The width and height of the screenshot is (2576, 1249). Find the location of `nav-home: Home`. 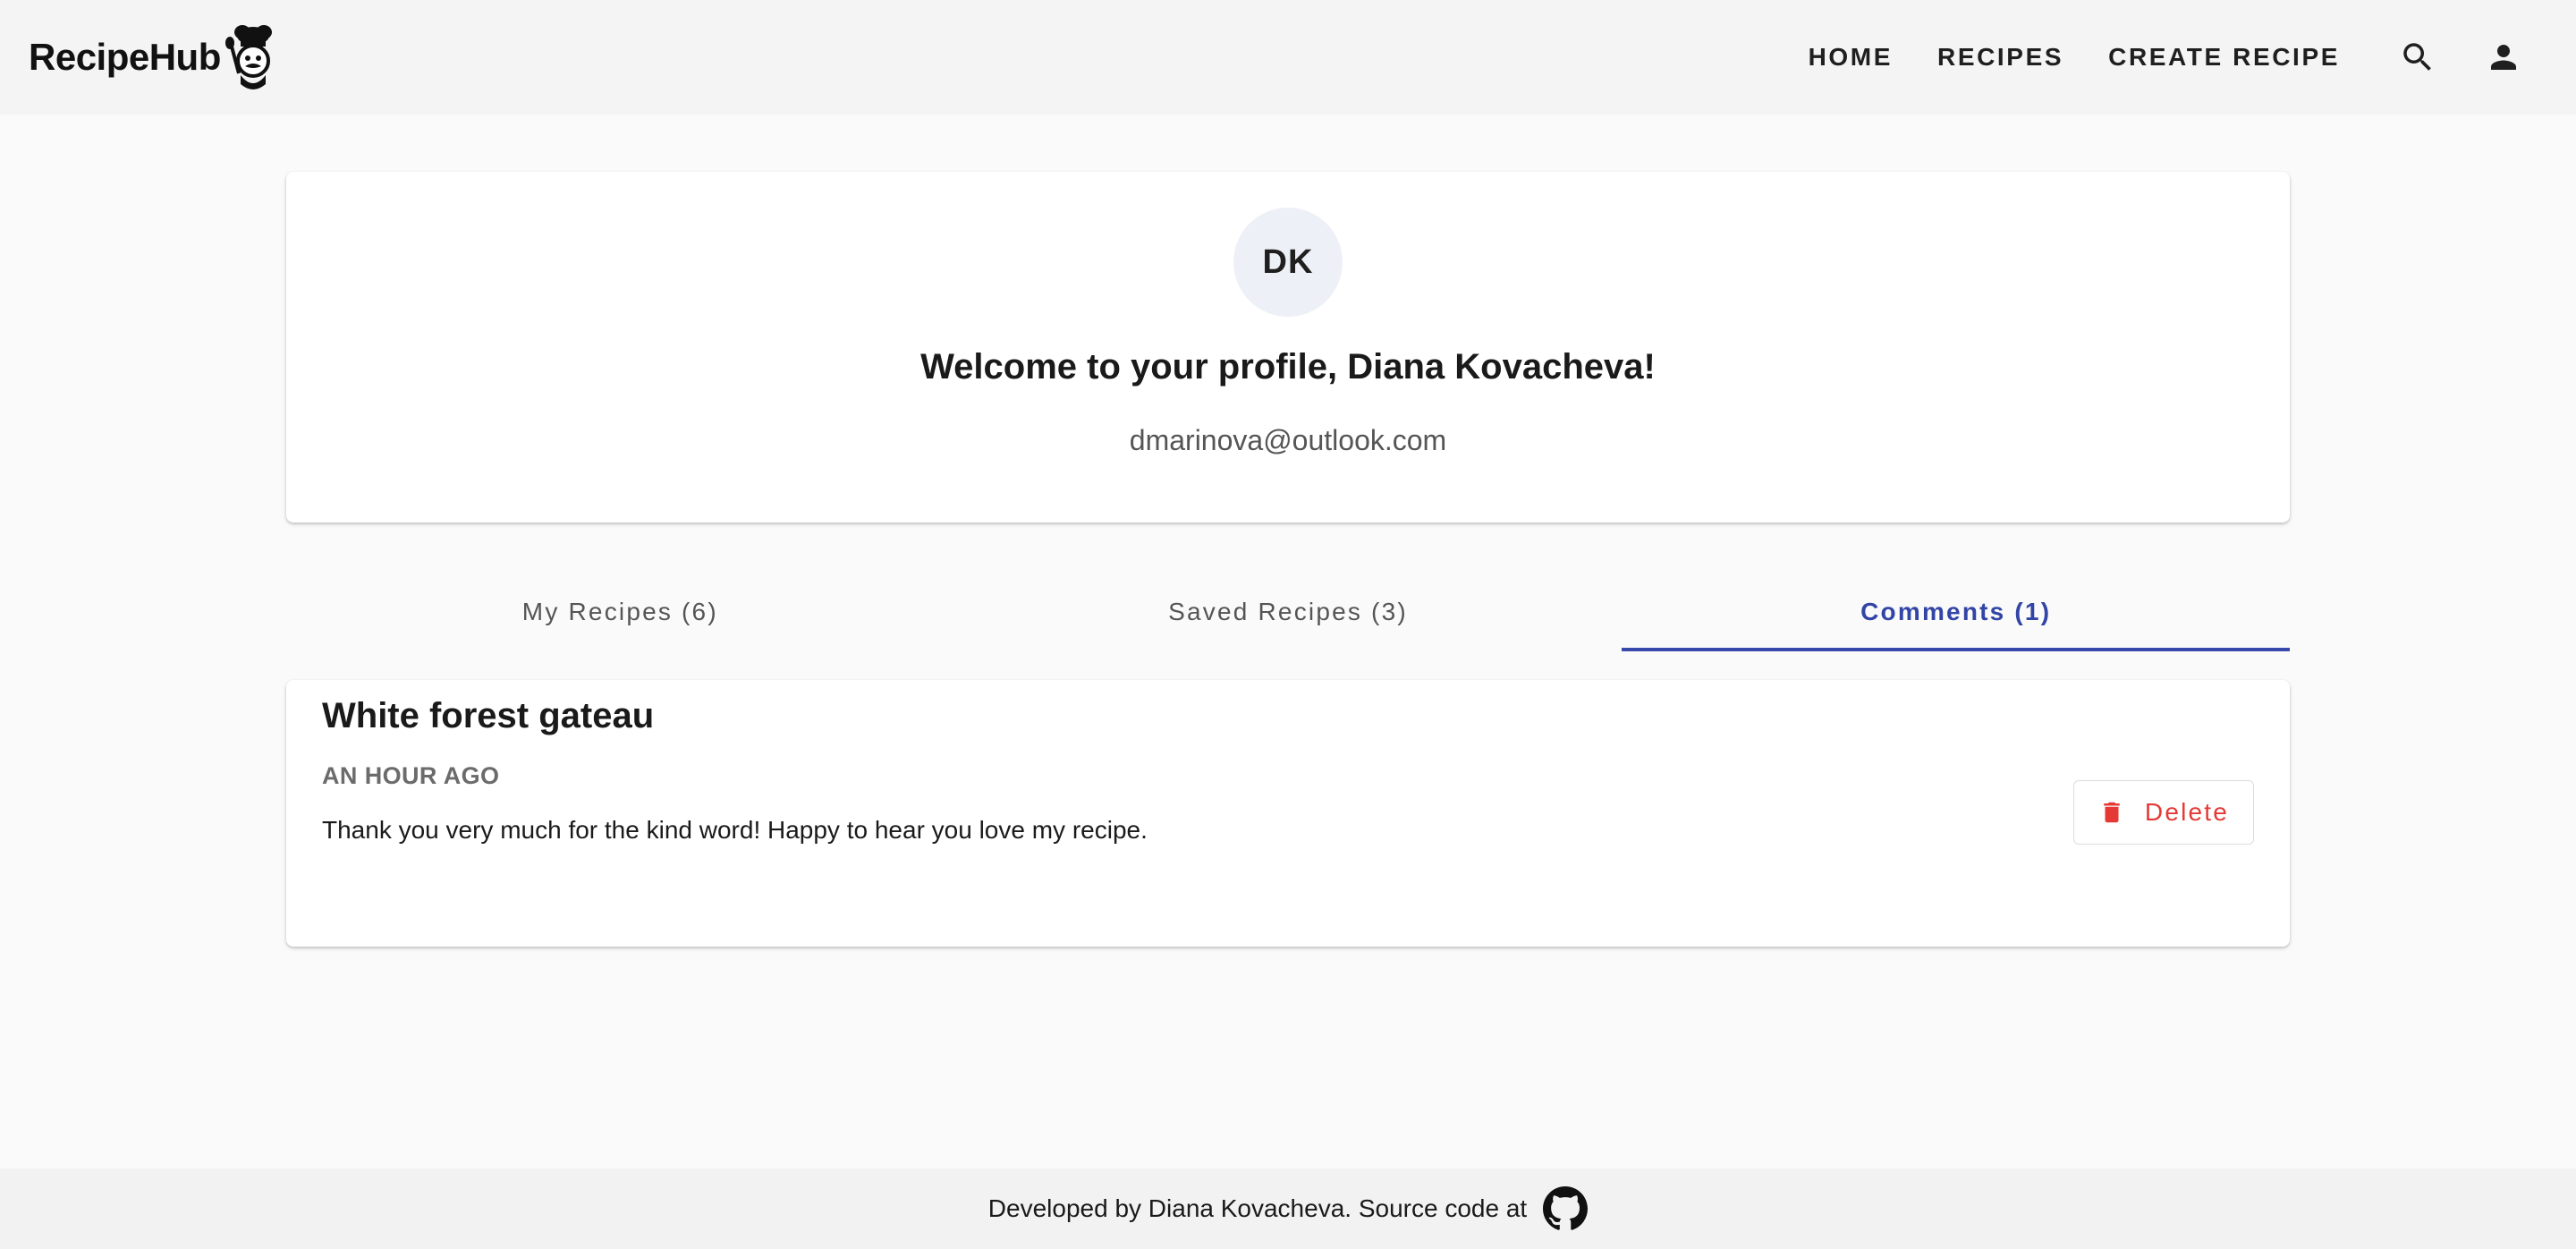

nav-home: Home is located at coordinates (1851, 57).